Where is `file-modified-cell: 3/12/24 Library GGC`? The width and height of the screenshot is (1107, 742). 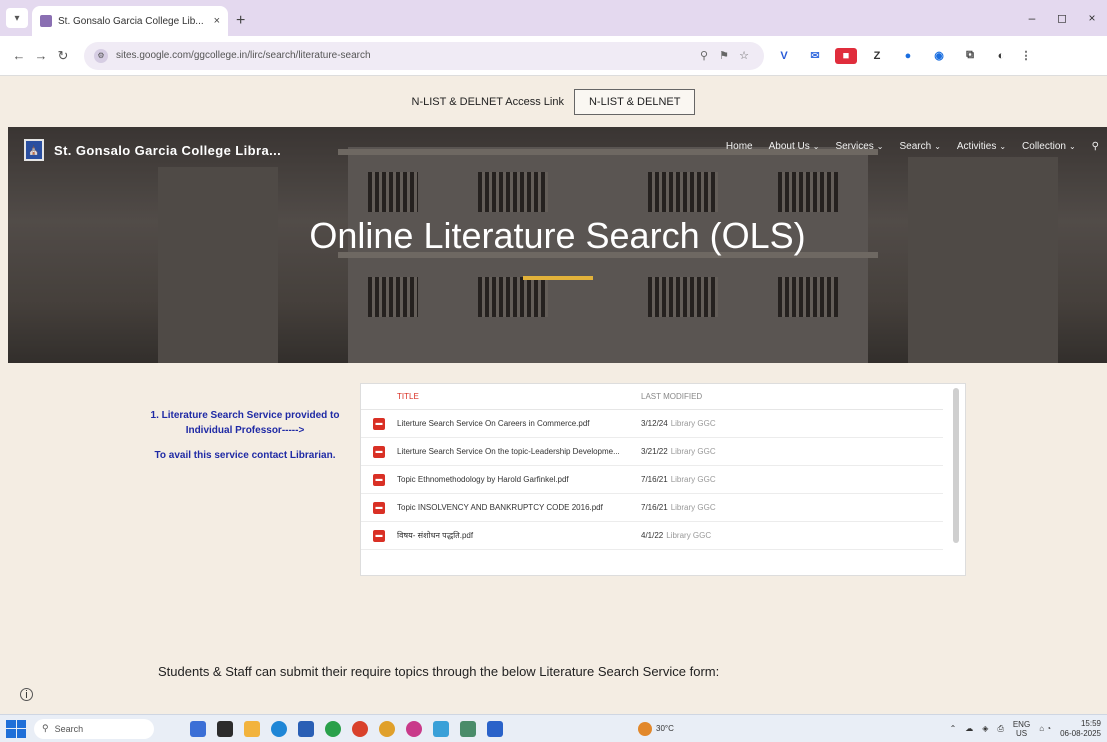 file-modified-cell: 3/12/24 Library GGC is located at coordinates (792, 423).